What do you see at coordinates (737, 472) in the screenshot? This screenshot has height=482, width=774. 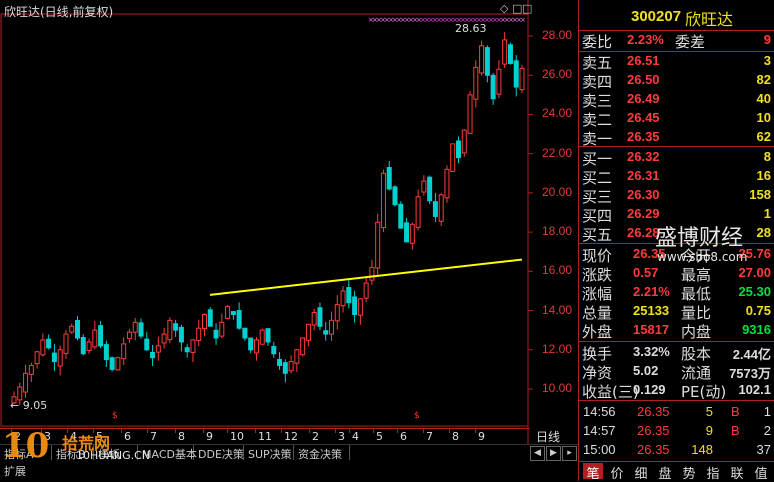 I see `quote-tab: 联` at bounding box center [737, 472].